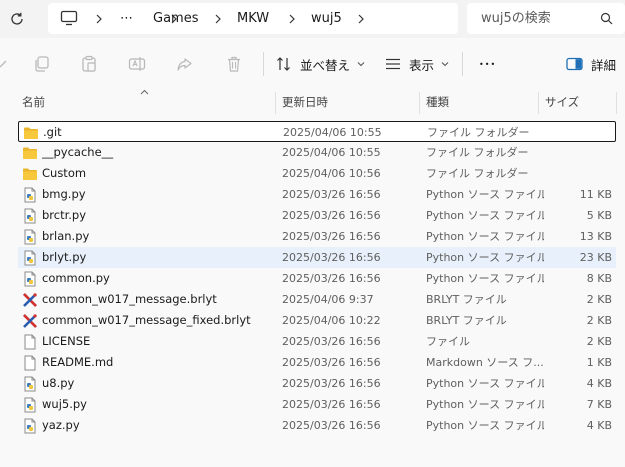 The width and height of the screenshot is (625, 467). I want to click on file-name: yaz.py, so click(61, 425).